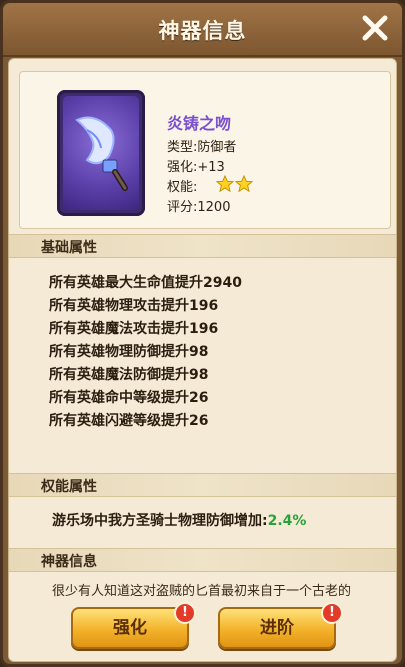  What do you see at coordinates (129, 352) in the screenshot?
I see `attribute-line: 所有英雄物理防御提升98` at bounding box center [129, 352].